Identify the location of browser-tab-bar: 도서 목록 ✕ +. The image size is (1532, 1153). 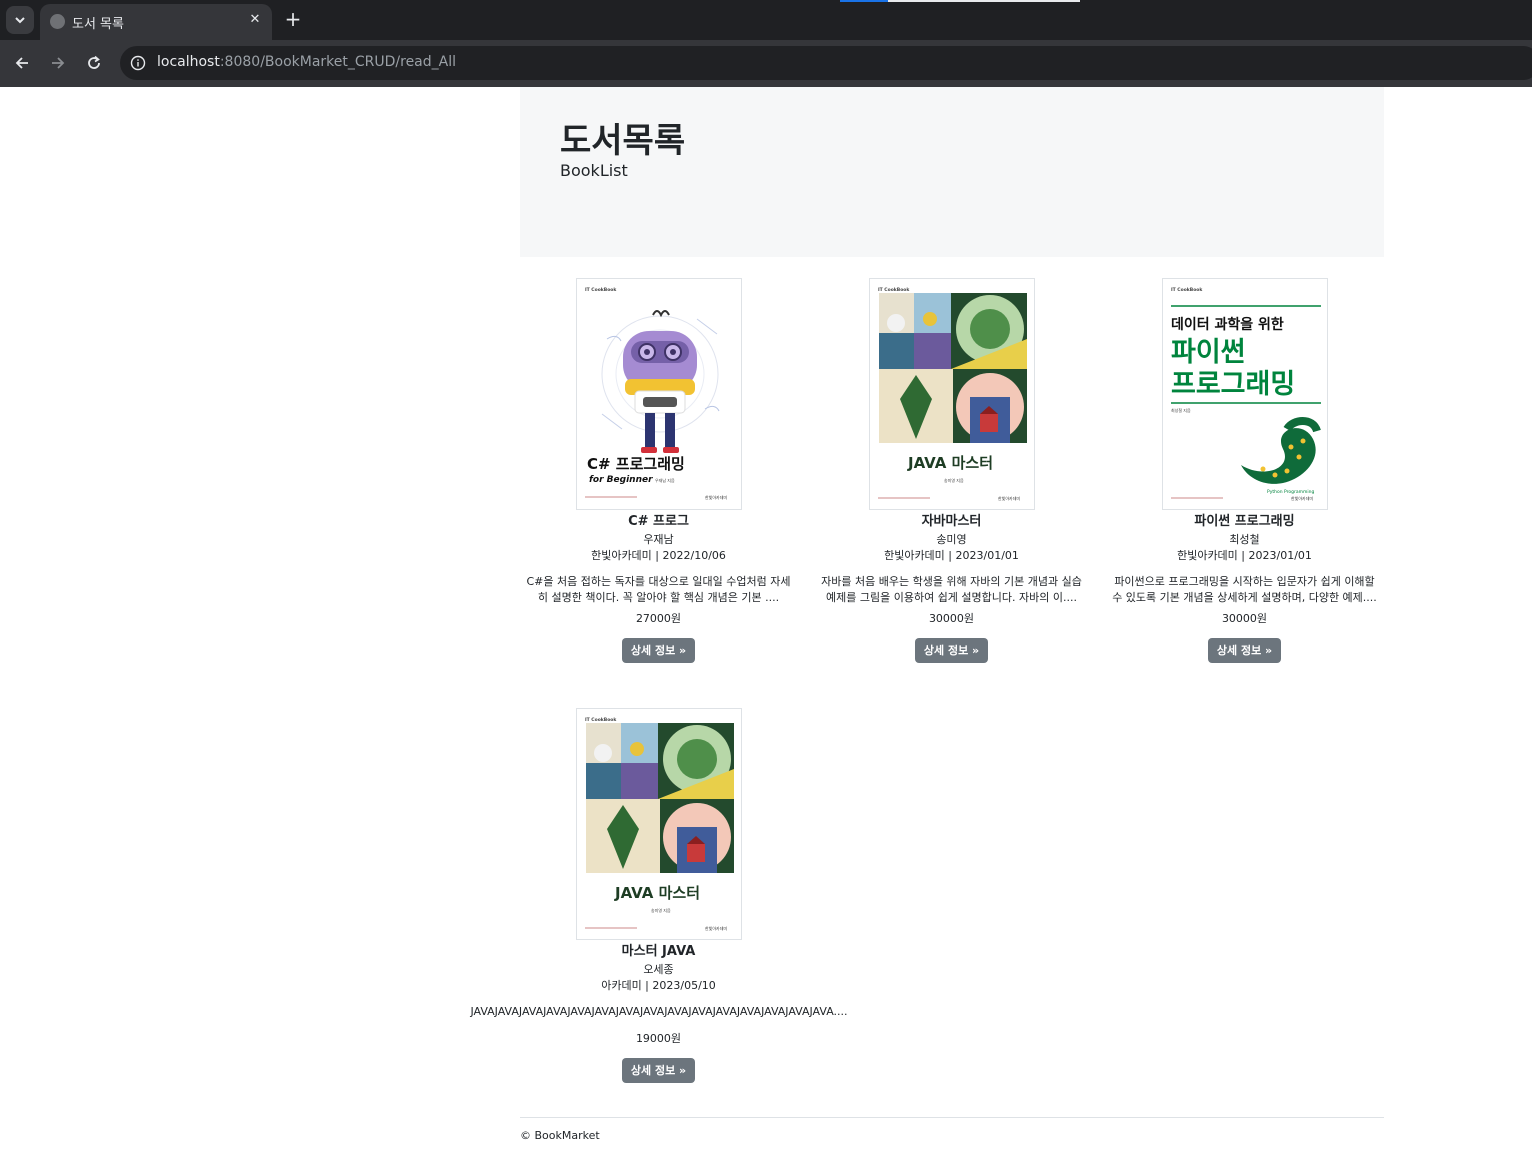
(766, 20).